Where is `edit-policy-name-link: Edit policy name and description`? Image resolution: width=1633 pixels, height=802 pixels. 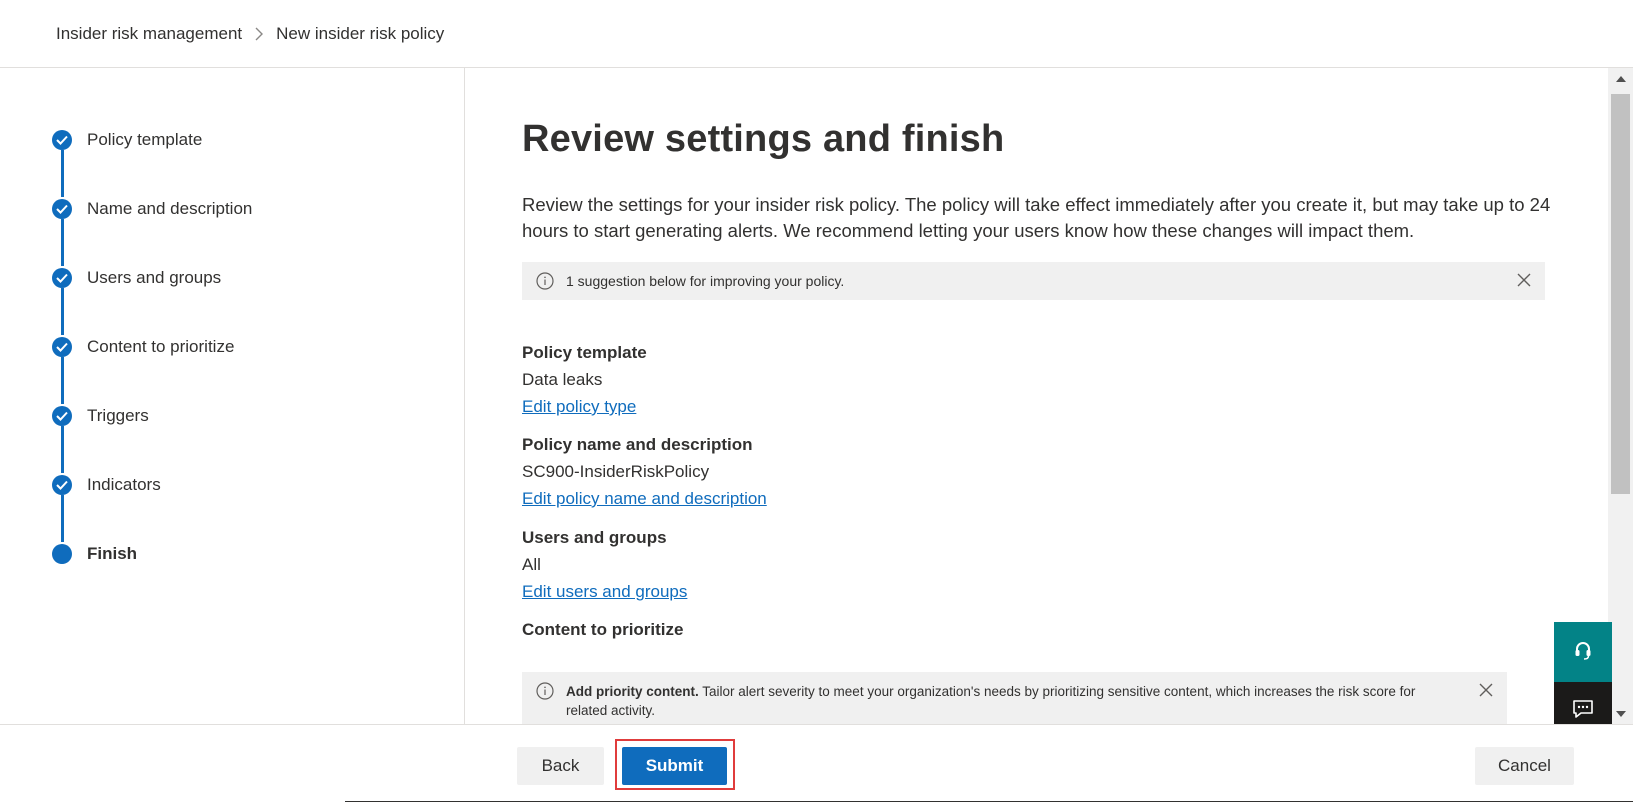
edit-policy-name-link: Edit policy name and description is located at coordinates (644, 499).